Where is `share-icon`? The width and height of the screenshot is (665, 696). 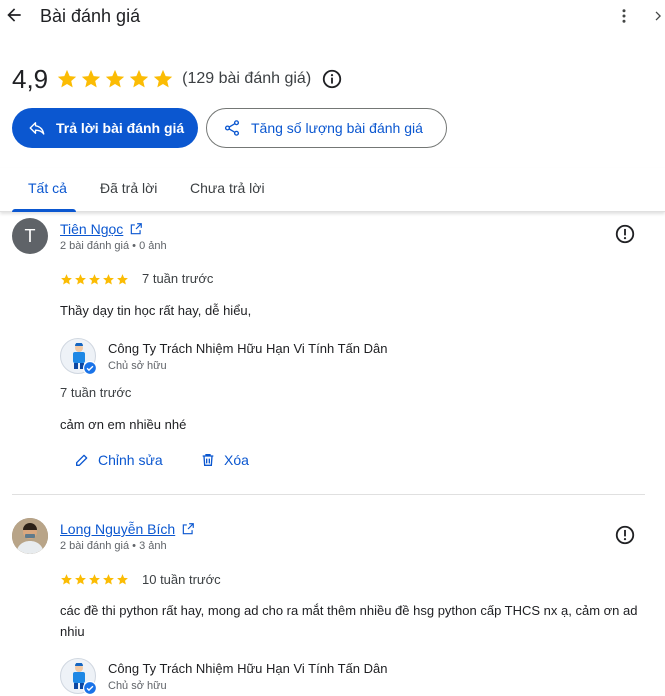 share-icon is located at coordinates (232, 128).